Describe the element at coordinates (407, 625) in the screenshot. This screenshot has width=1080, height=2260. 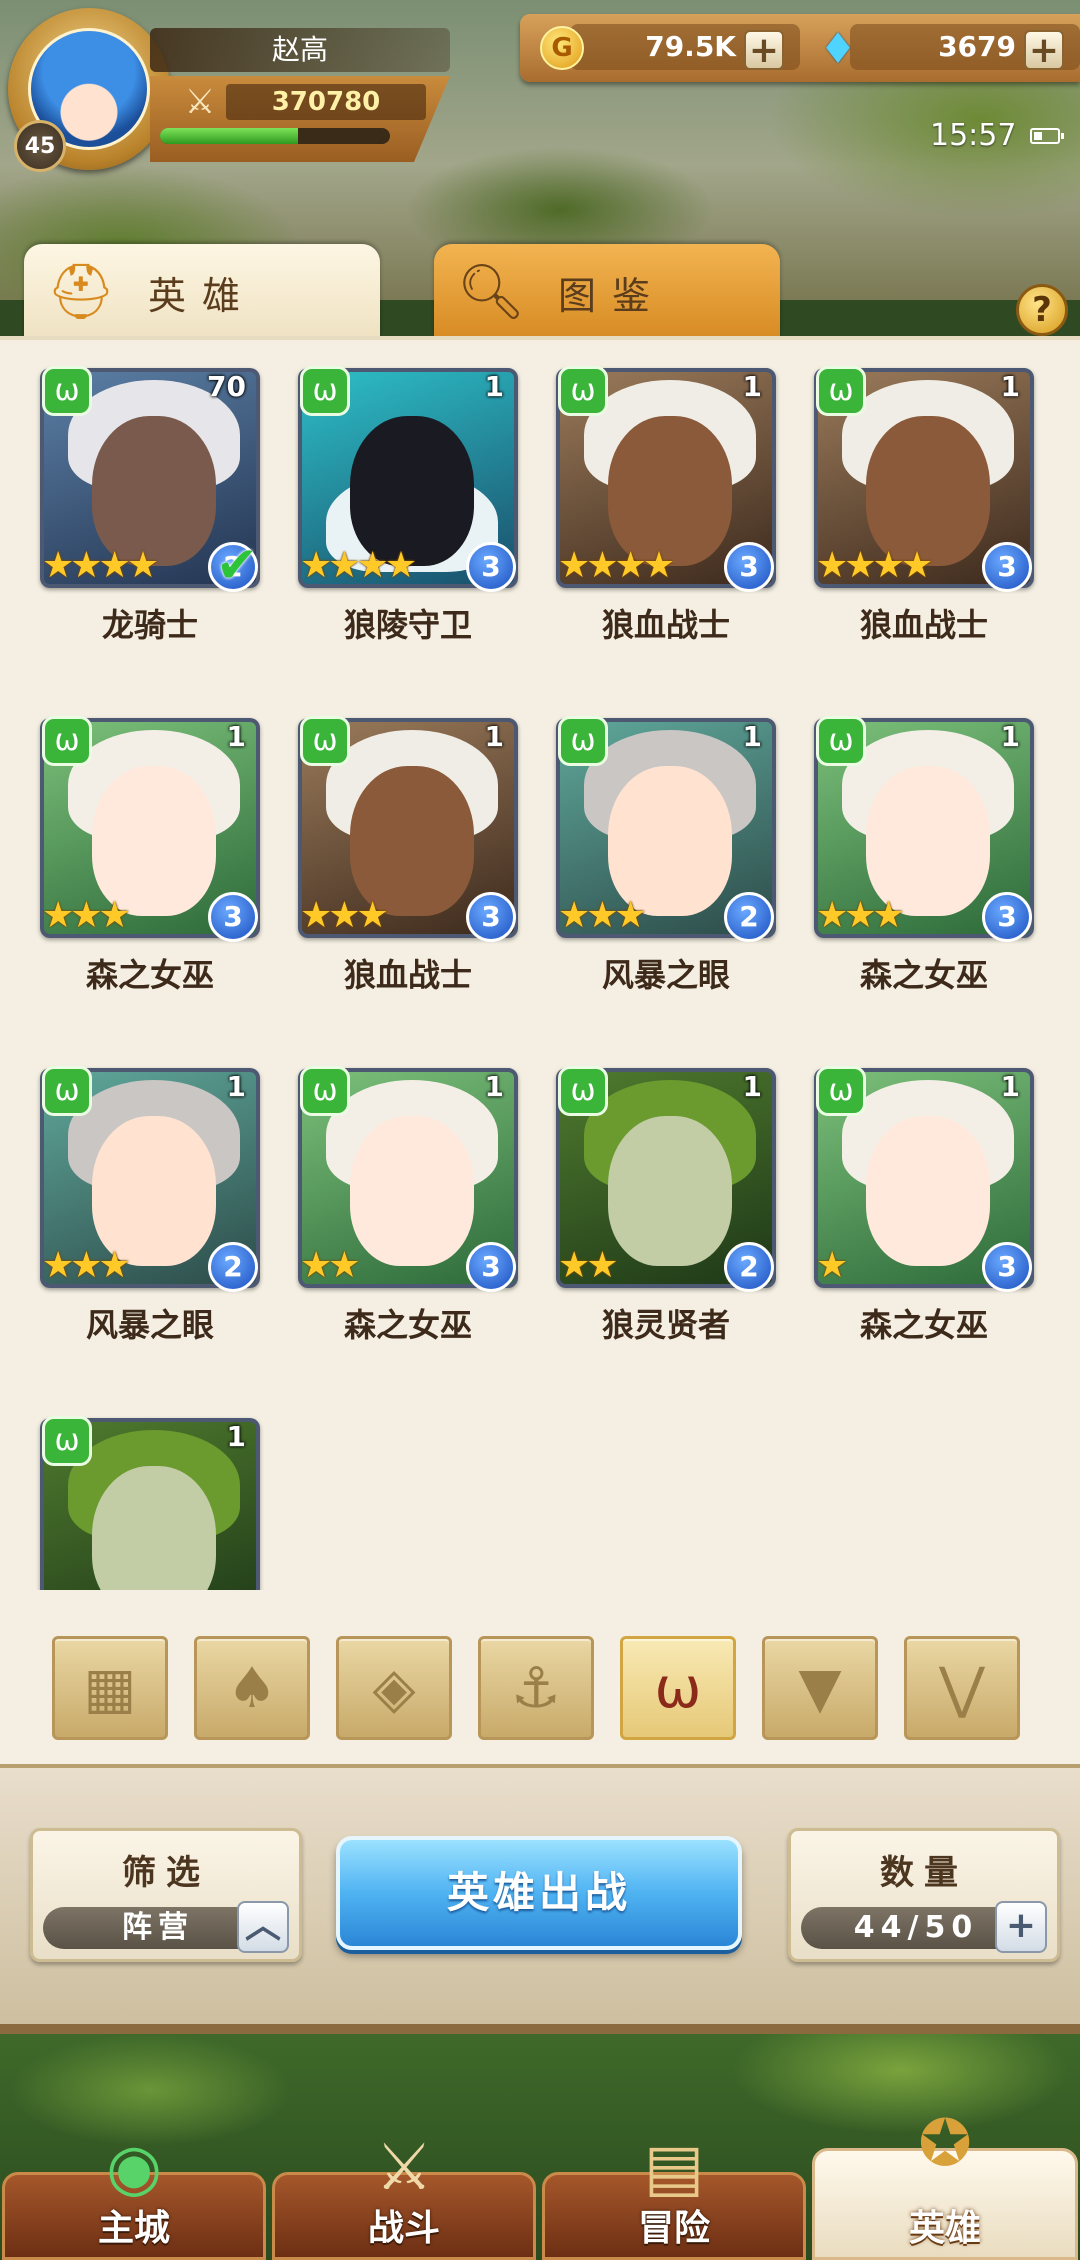
I see `hero-name: 狼陵守卫` at that location.